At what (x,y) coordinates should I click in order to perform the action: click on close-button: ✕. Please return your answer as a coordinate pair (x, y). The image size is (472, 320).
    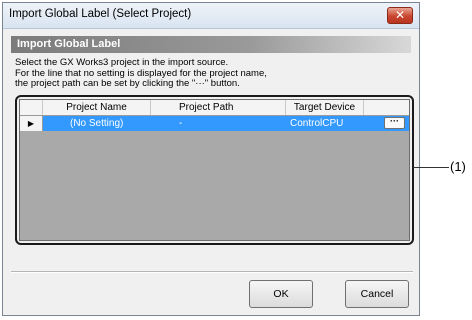
    Looking at the image, I should click on (400, 15).